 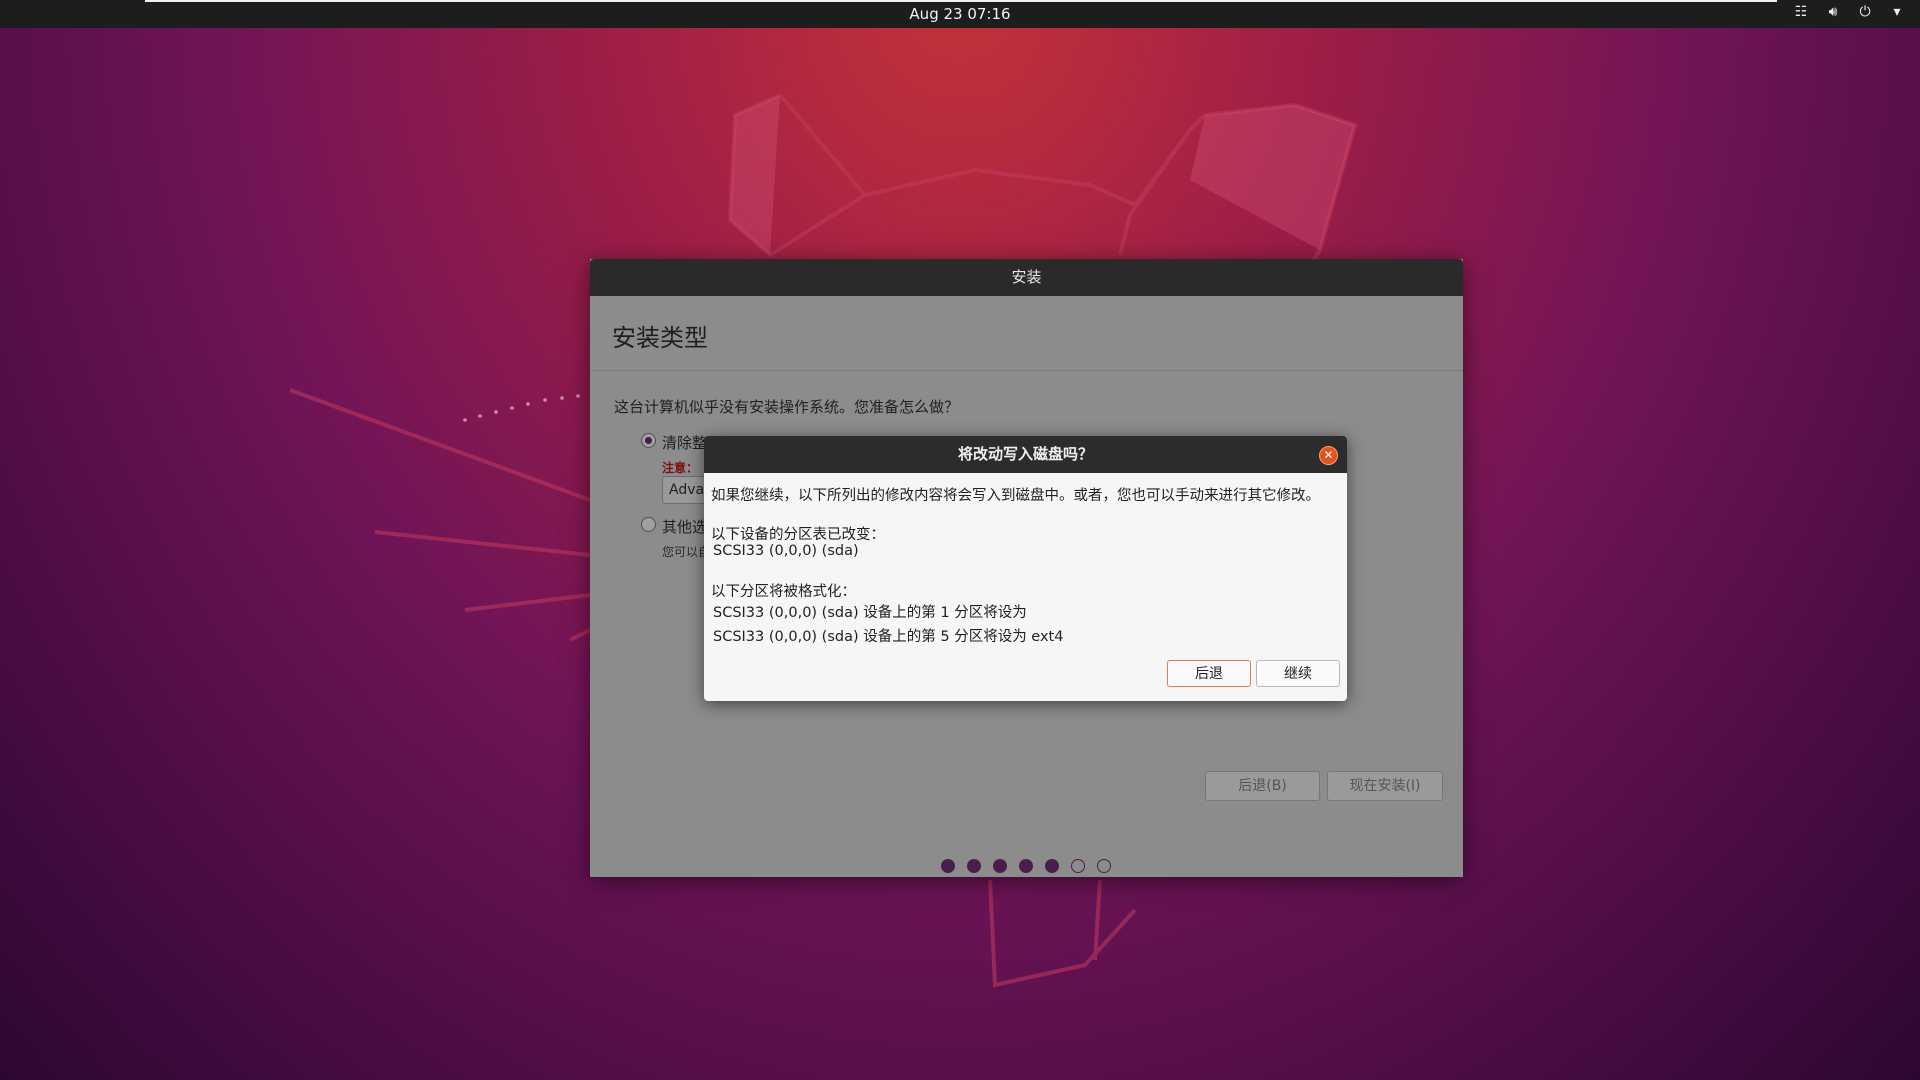 What do you see at coordinates (648, 524) in the screenshot?
I see `something-else-radio` at bounding box center [648, 524].